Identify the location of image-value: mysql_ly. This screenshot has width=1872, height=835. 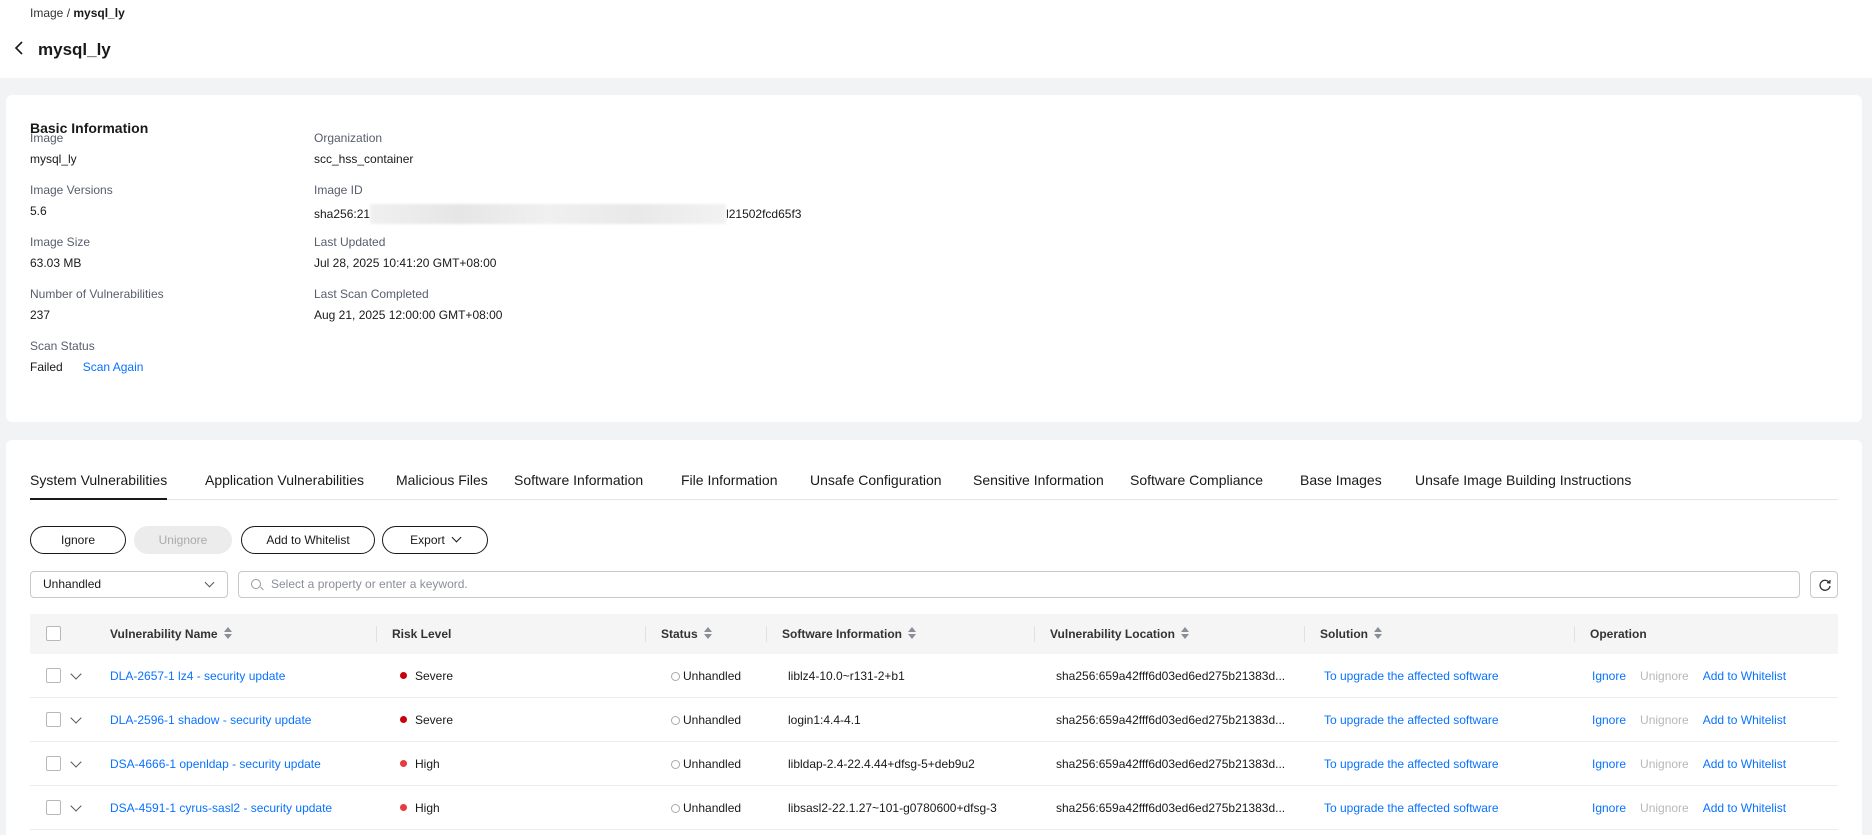
(53, 159).